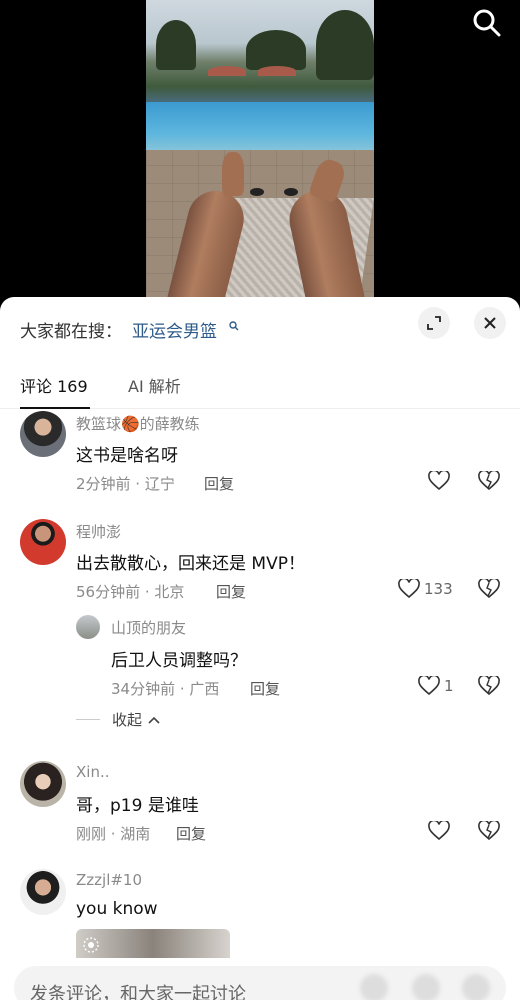  Describe the element at coordinates (153, 944) in the screenshot. I see `comment-image` at that location.